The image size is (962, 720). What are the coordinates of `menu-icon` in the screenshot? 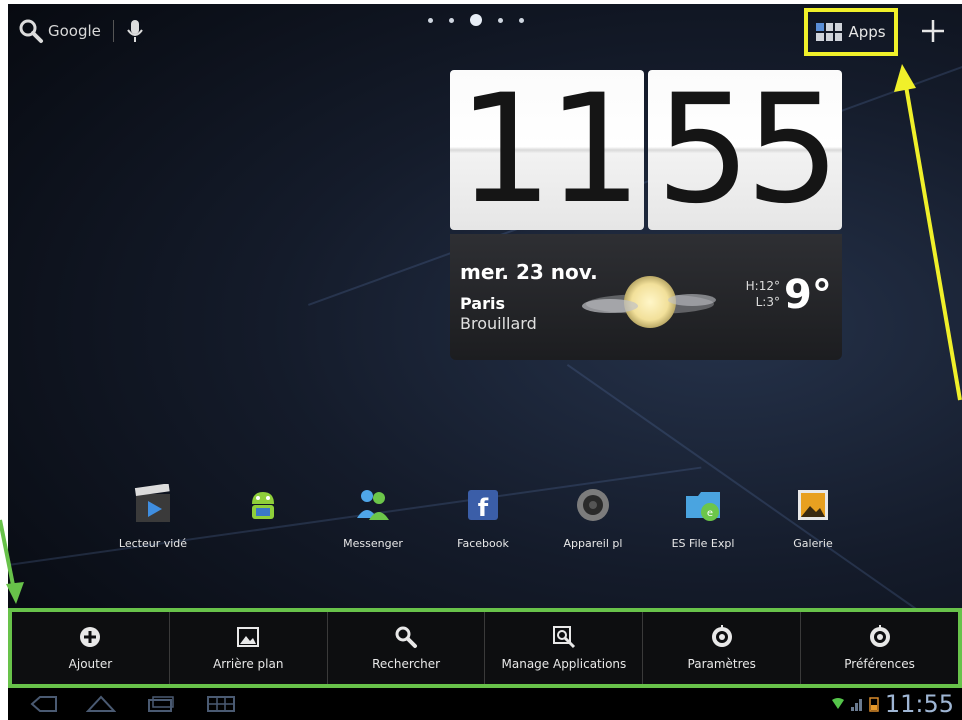 It's located at (221, 704).